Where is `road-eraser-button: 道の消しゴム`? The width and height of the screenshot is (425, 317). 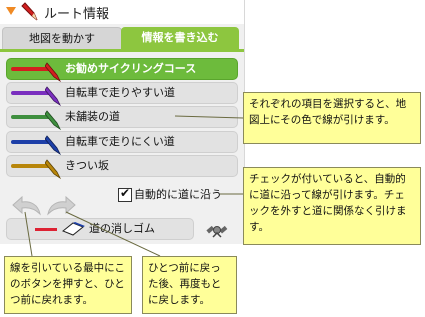 road-eraser-button: 道の消しゴム is located at coordinates (100, 229).